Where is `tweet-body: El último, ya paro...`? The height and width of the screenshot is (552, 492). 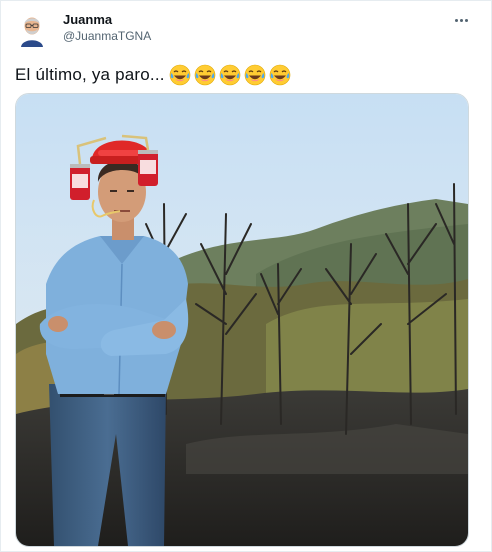
tweet-body: El último, ya paro... is located at coordinates (90, 74).